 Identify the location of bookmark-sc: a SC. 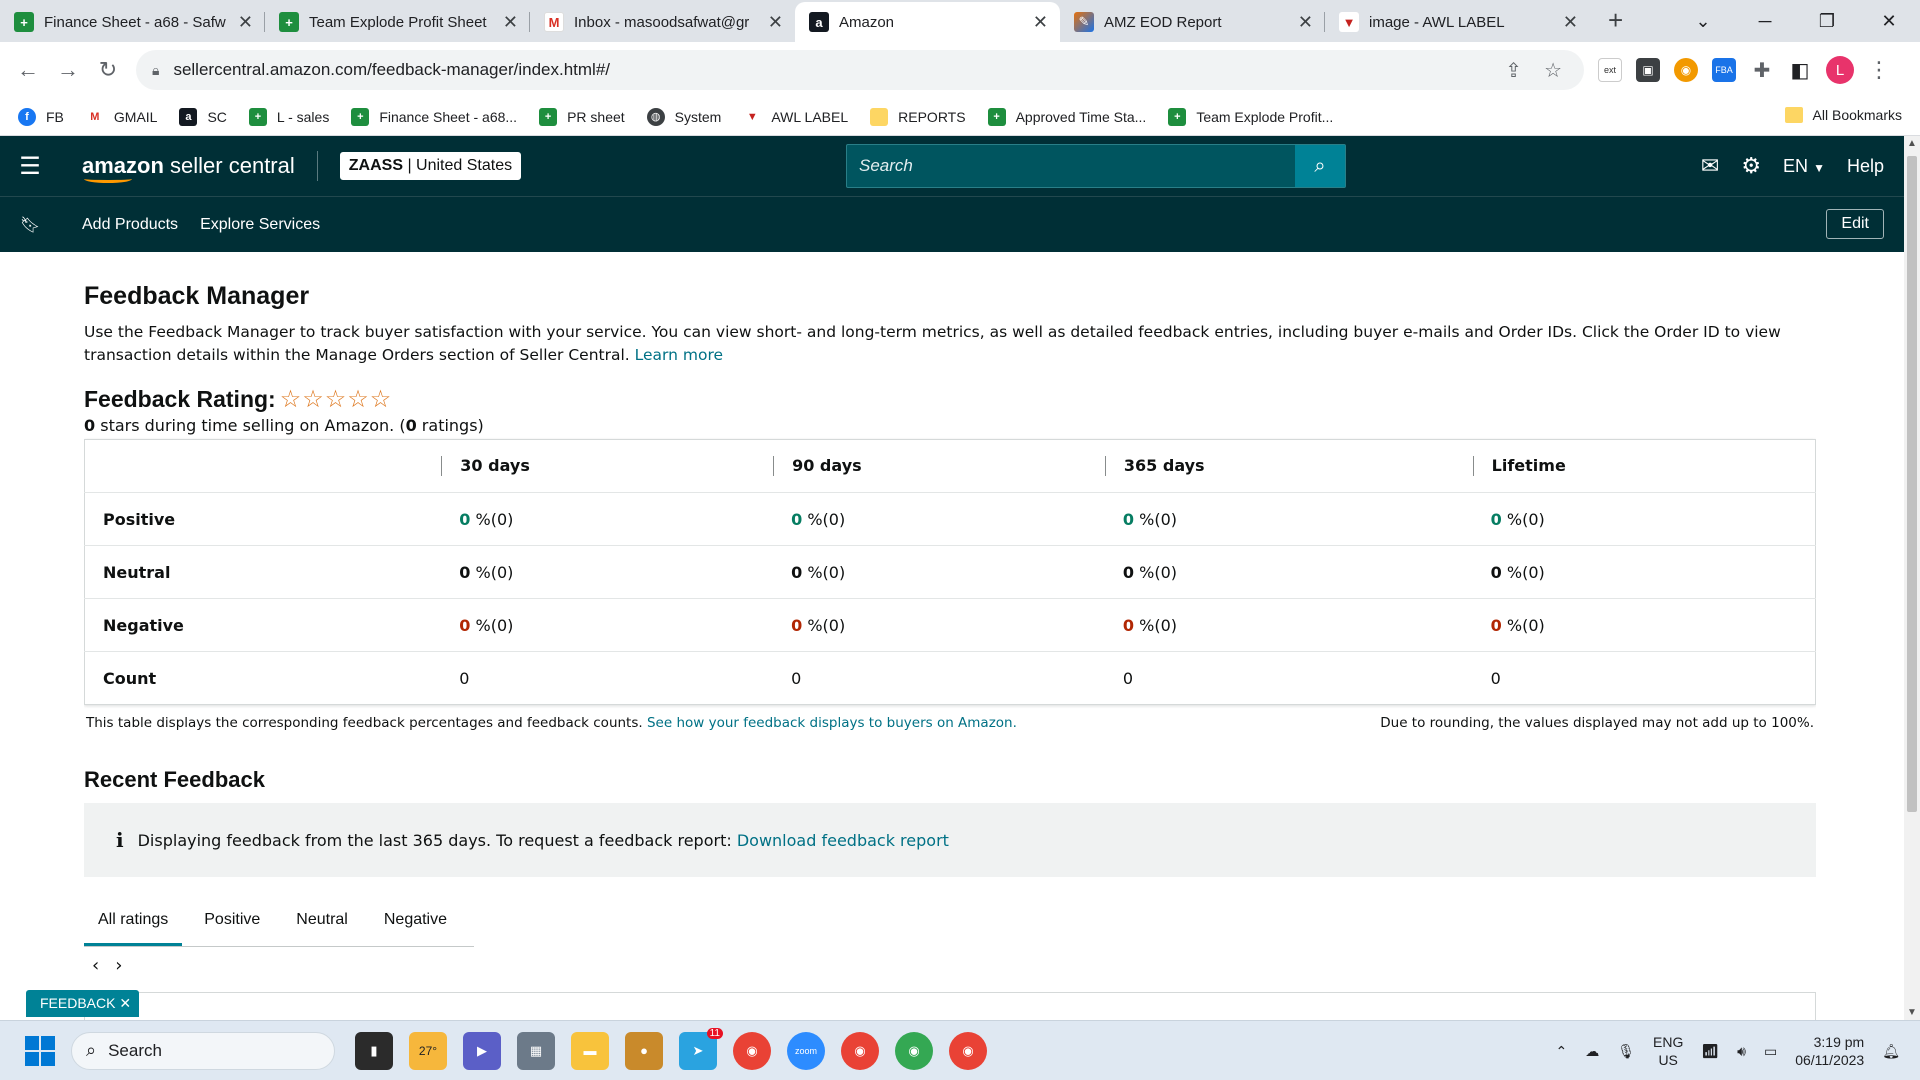
(203, 116).